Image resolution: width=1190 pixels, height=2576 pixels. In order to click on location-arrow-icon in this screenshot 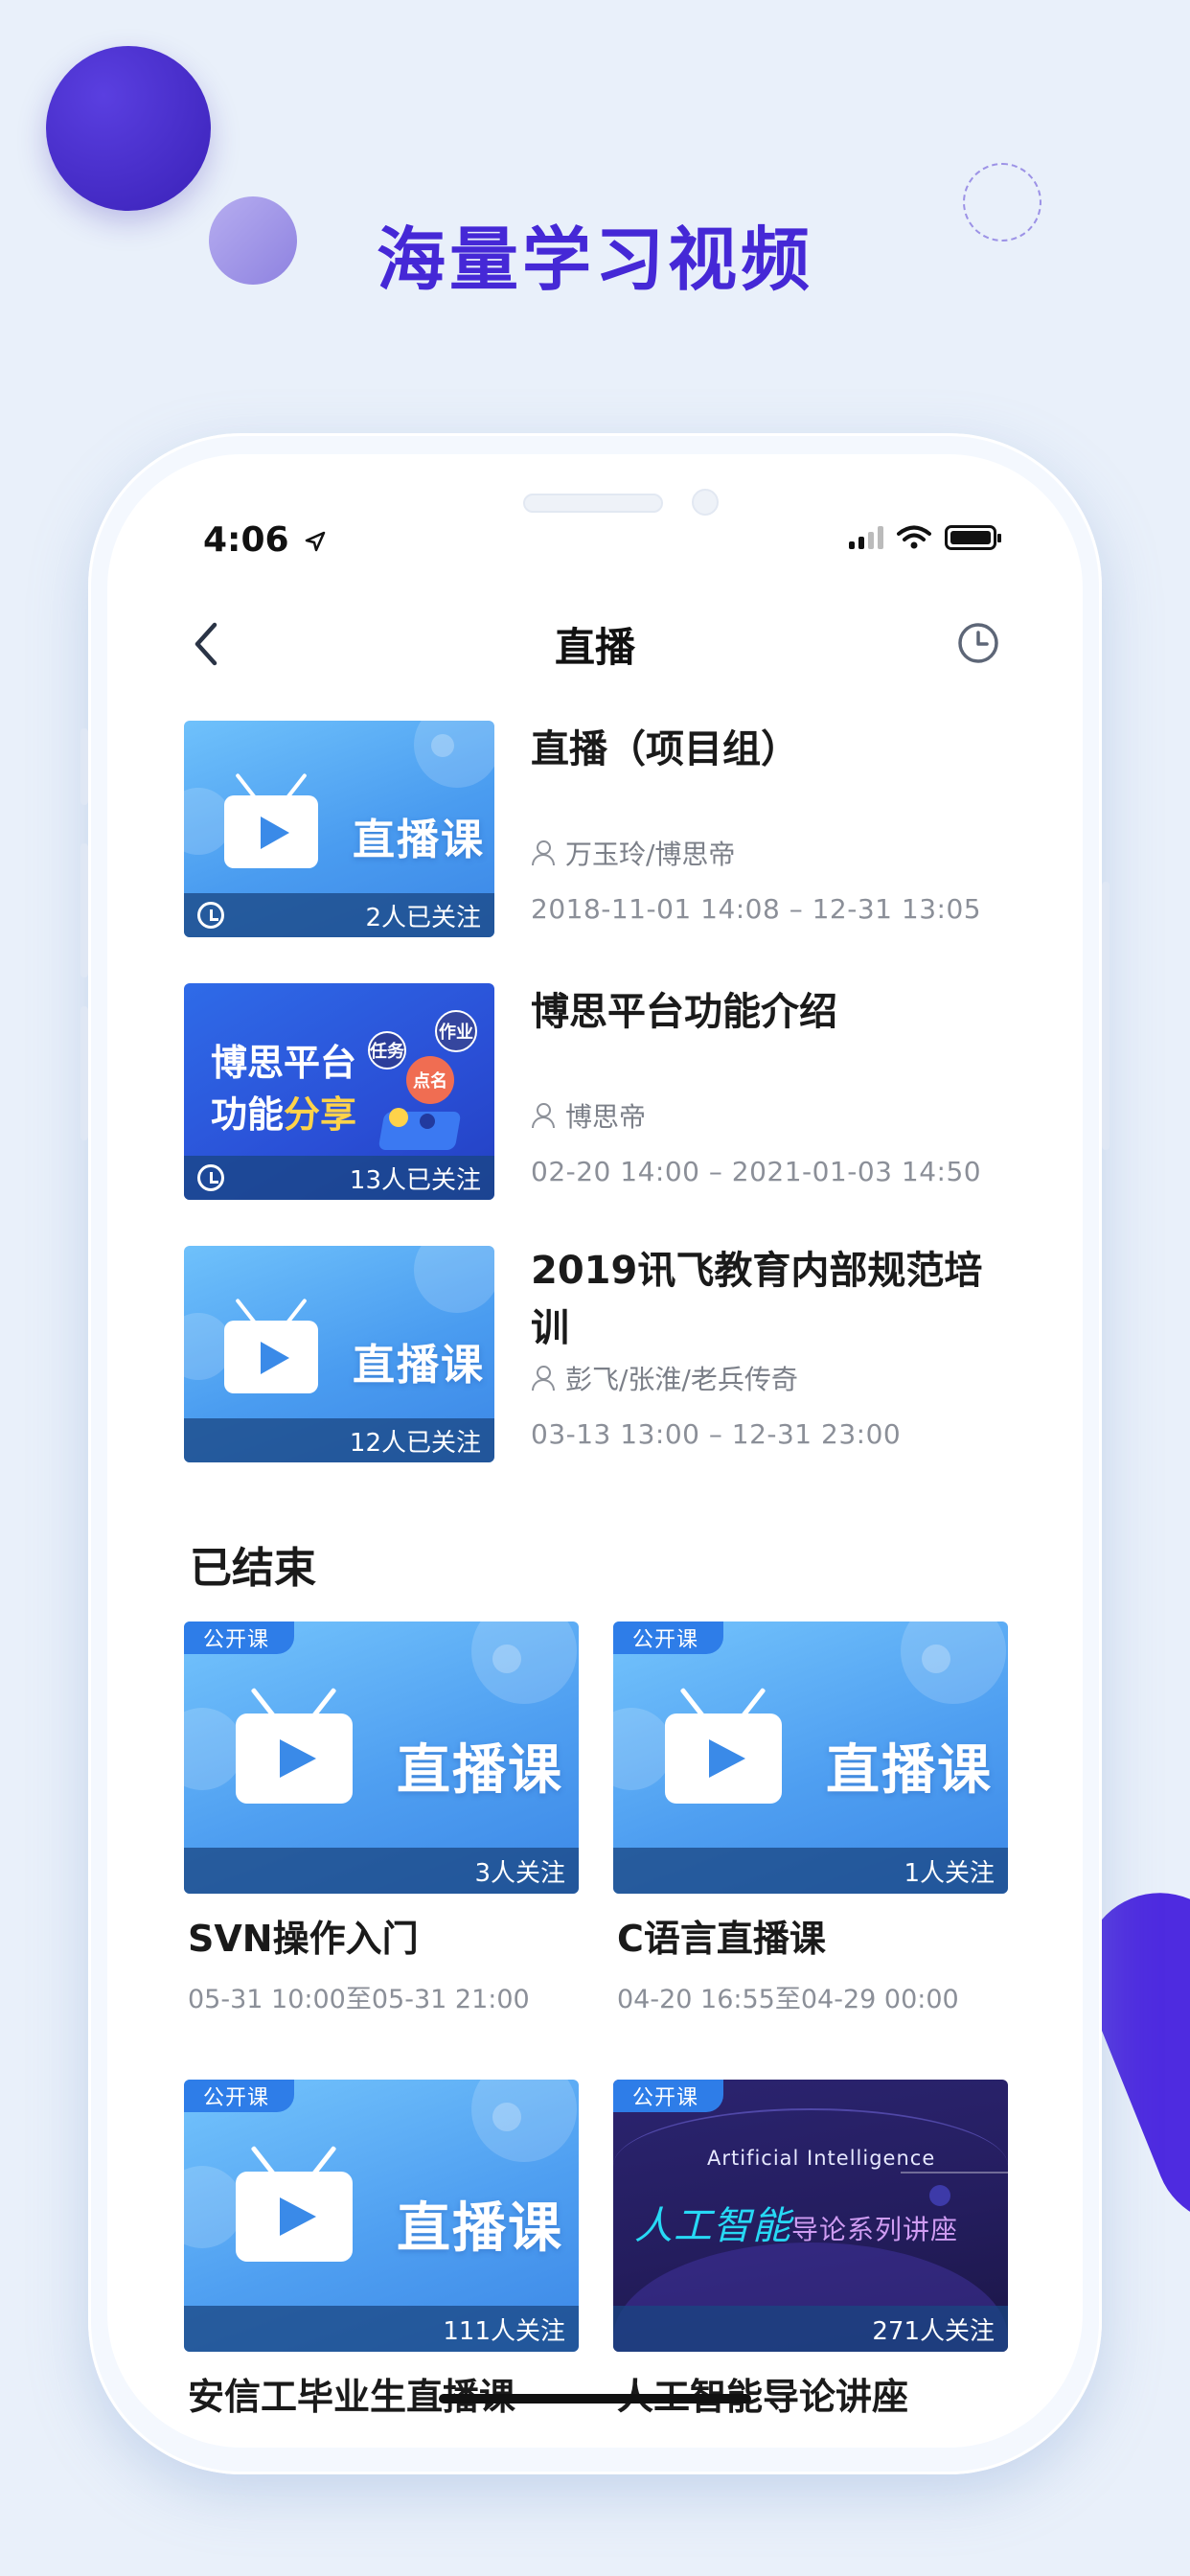, I will do `click(316, 541)`.